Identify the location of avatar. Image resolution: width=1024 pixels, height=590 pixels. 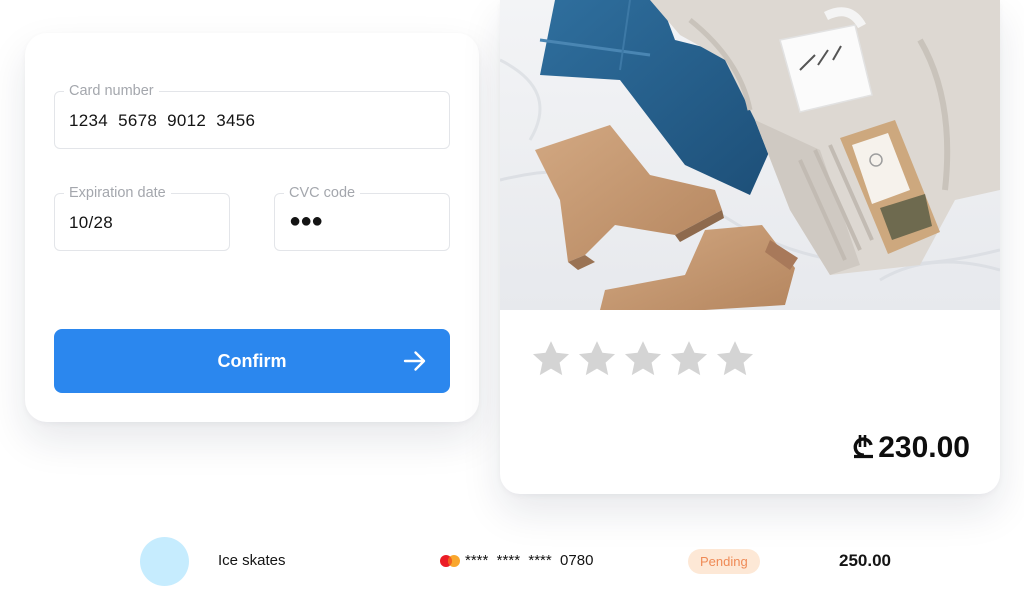
(164, 561).